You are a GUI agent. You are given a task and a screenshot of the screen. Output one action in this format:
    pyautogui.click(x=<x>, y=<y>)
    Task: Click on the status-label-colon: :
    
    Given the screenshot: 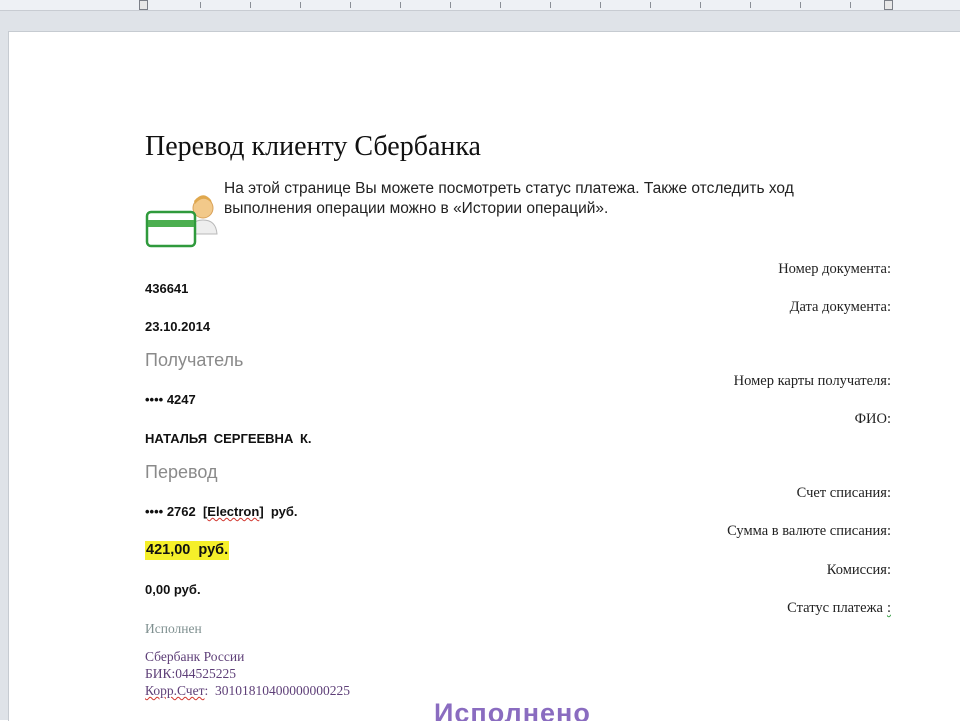 What is the action you would take?
    pyautogui.click(x=888, y=608)
    